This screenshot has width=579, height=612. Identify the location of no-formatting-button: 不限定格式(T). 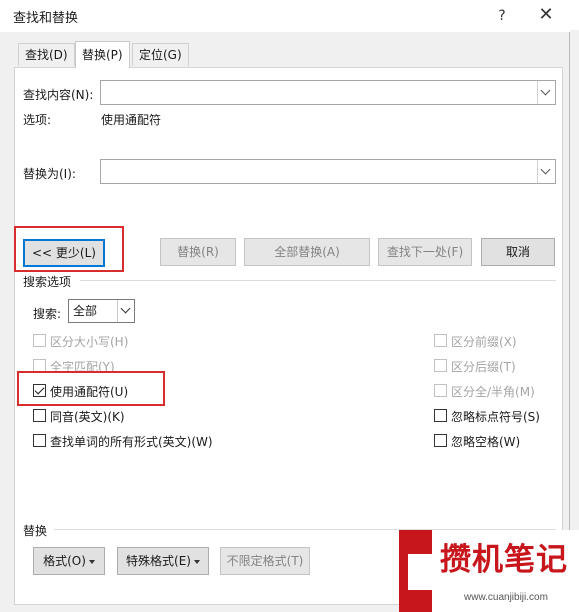
(265, 561).